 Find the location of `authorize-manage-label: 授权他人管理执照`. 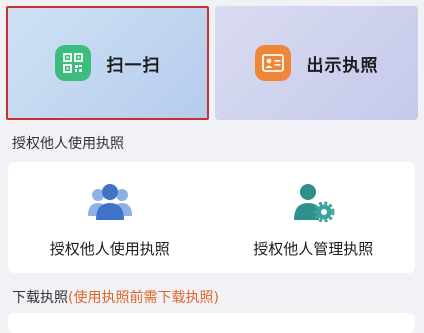

authorize-manage-label: 授权他人管理执照 is located at coordinates (313, 249).